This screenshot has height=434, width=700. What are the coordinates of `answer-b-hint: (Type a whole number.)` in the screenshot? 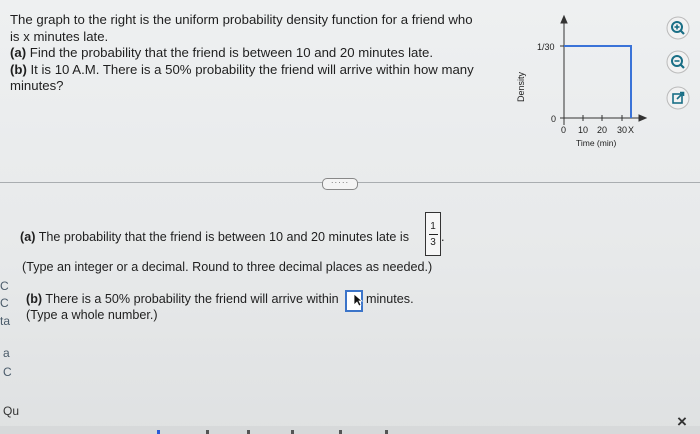 It's located at (92, 315).